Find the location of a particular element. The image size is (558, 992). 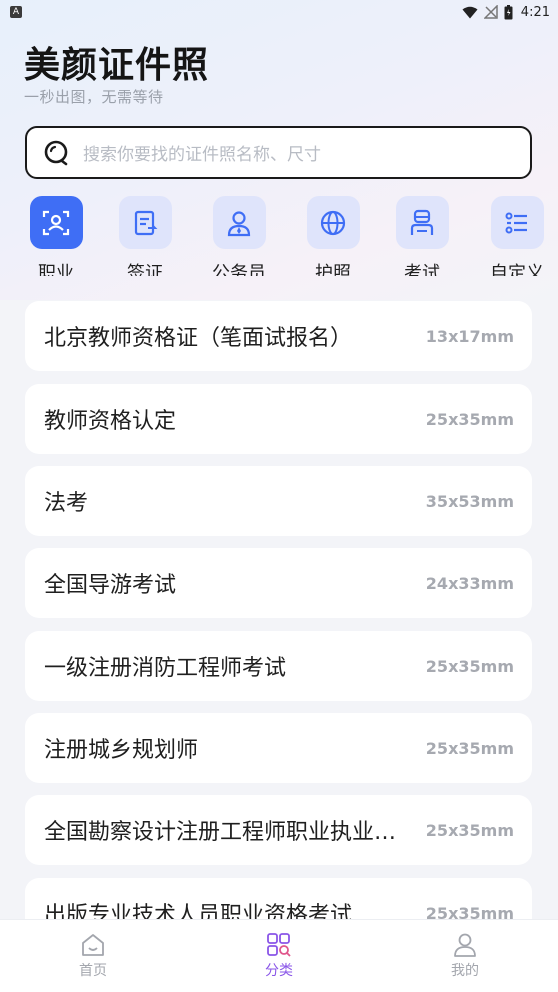

list-item: 北京教师资格证（笔面试报名） 13x17mm is located at coordinates (278, 336).